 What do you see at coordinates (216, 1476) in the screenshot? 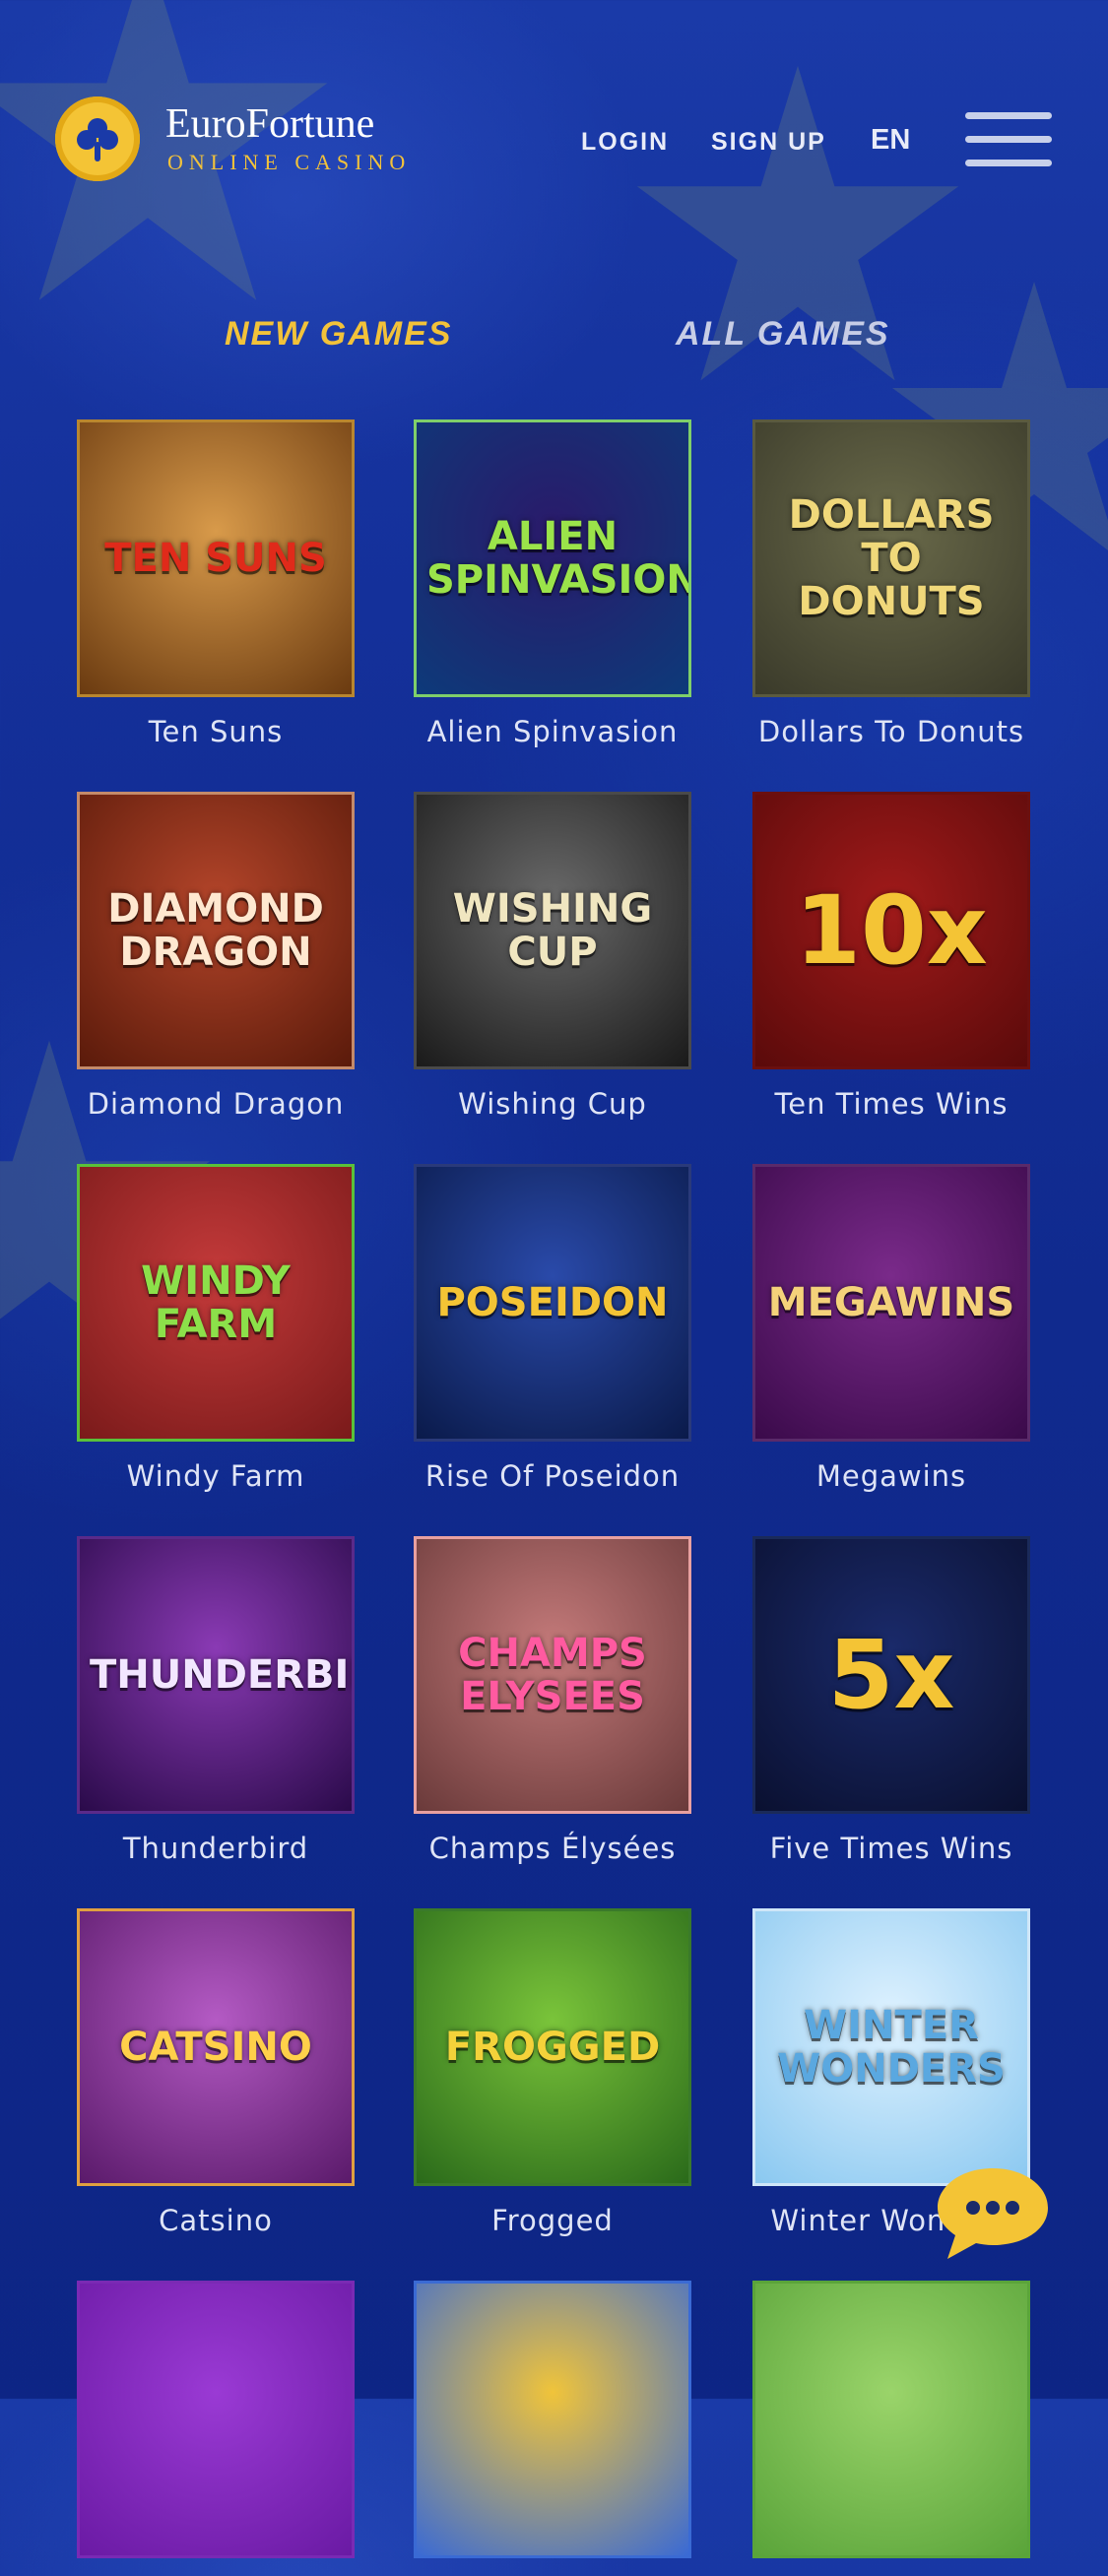
I see `game-title: Windy Farm` at bounding box center [216, 1476].